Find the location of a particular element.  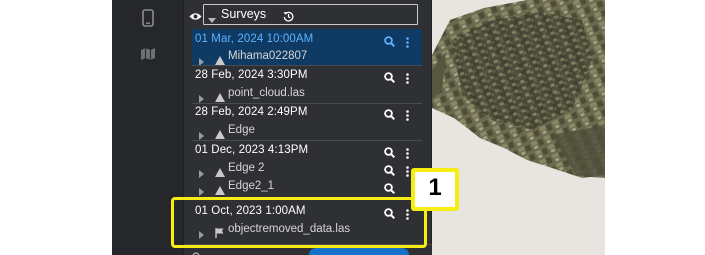

map-icon is located at coordinates (147, 54).